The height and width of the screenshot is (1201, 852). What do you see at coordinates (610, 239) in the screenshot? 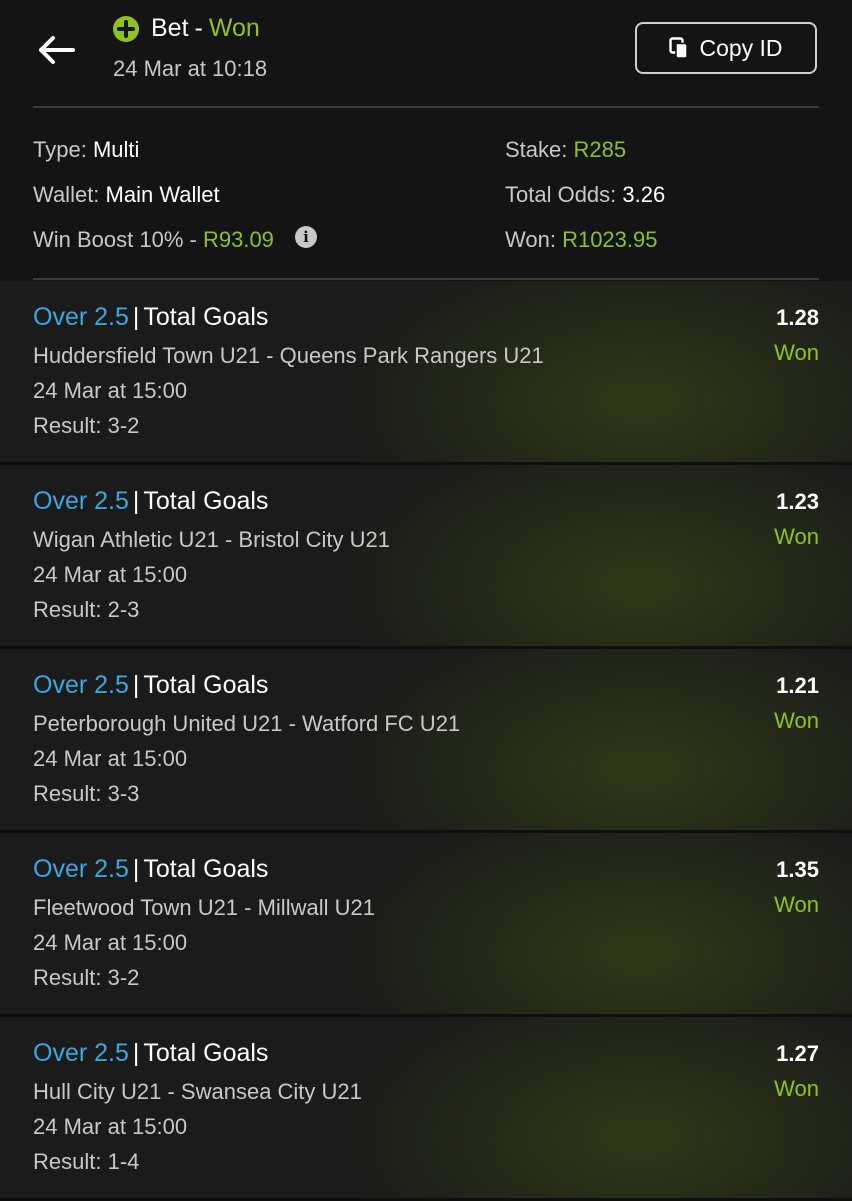
I see `won-value: R1023.95` at bounding box center [610, 239].